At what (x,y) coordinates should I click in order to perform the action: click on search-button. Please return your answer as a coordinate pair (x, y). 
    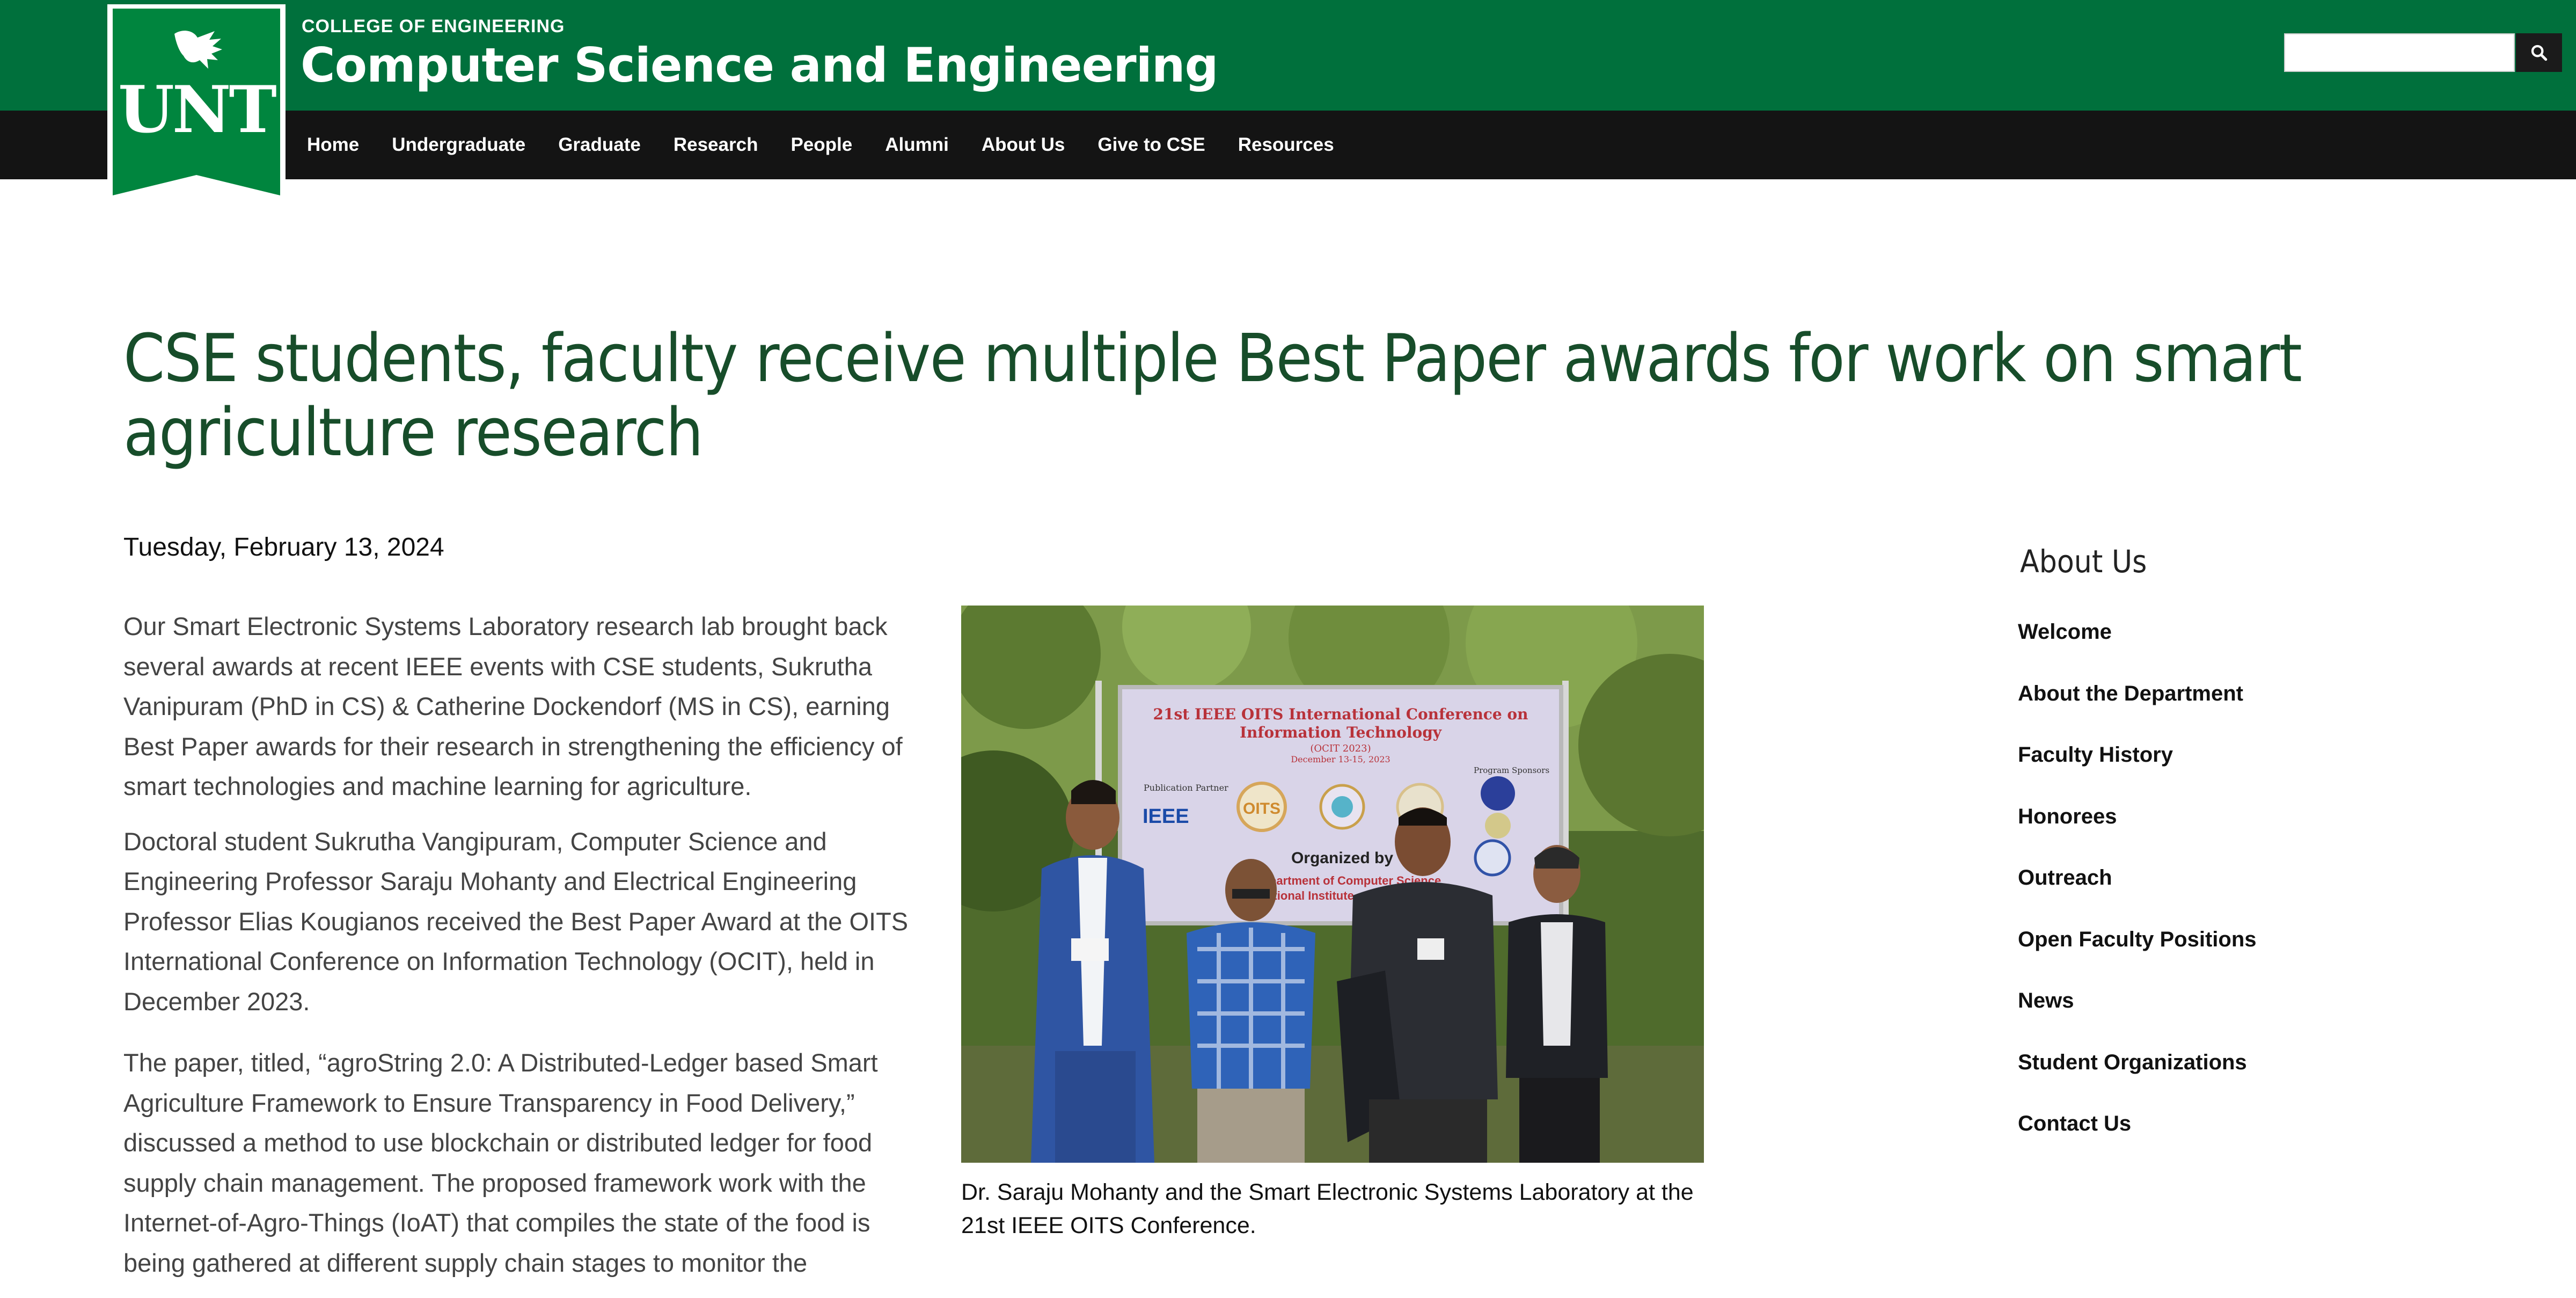
    Looking at the image, I should click on (2539, 52).